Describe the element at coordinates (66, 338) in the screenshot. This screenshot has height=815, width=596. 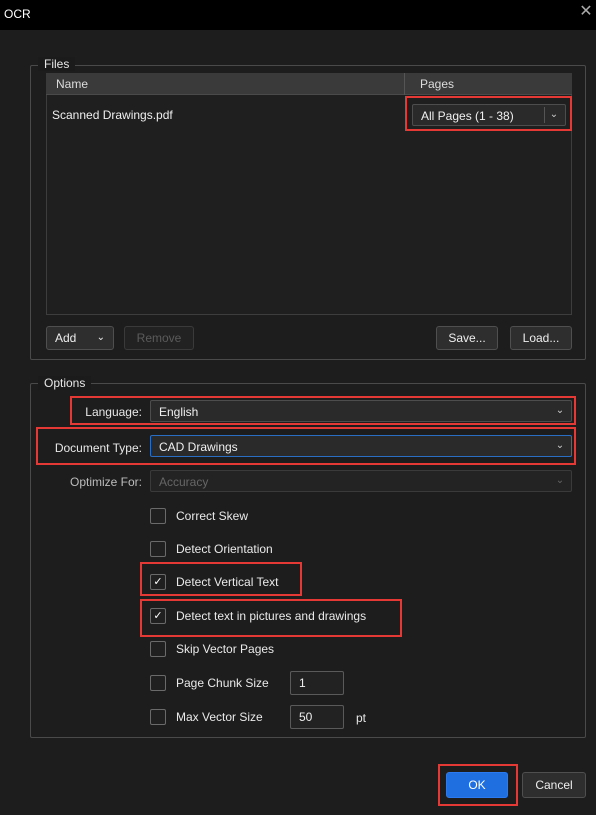
I see `add-button-label: Add` at that location.